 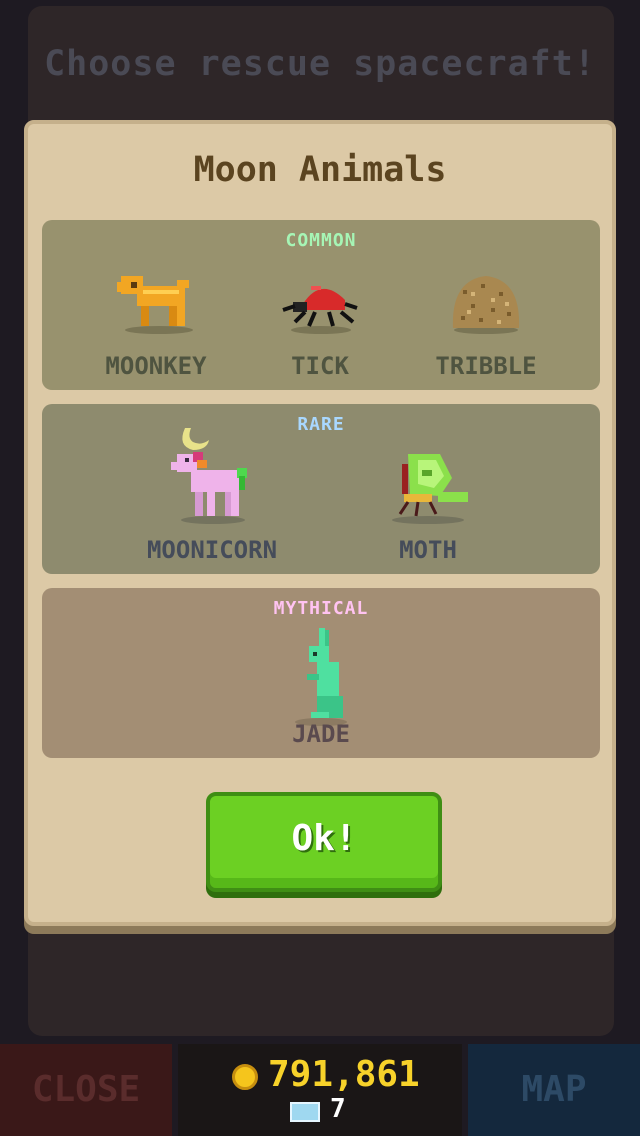 I want to click on animal-name: JADE, so click(x=321, y=734).